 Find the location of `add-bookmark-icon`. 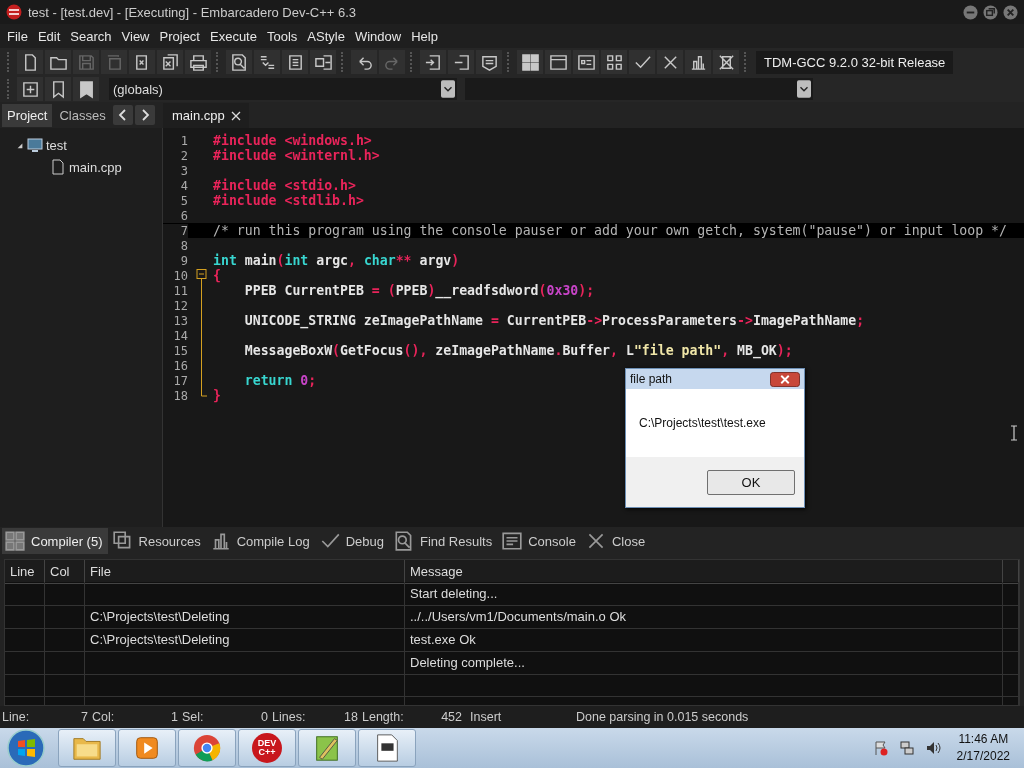

add-bookmark-icon is located at coordinates (30, 89).